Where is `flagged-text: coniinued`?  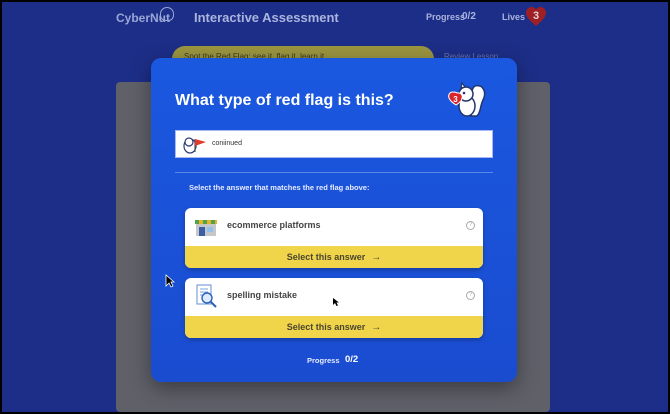
flagged-text: coniinued is located at coordinates (227, 143).